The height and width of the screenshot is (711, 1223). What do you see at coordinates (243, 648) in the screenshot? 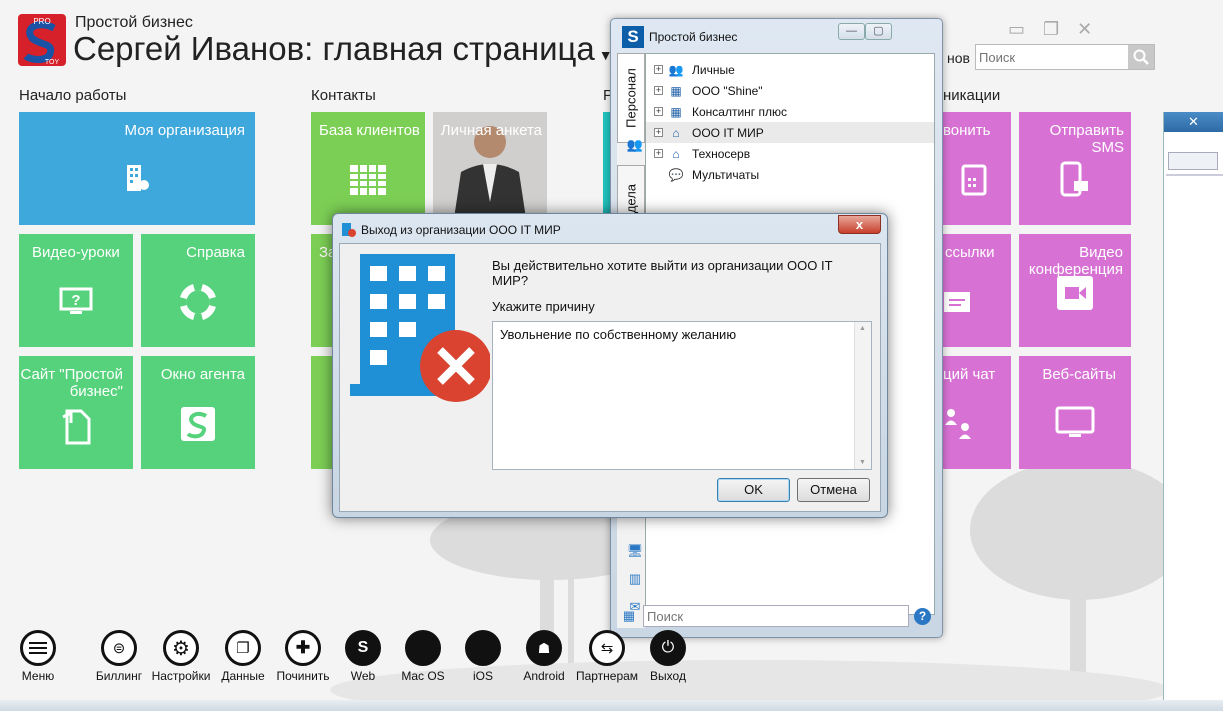
I see `windows-icon: ❐` at bounding box center [243, 648].